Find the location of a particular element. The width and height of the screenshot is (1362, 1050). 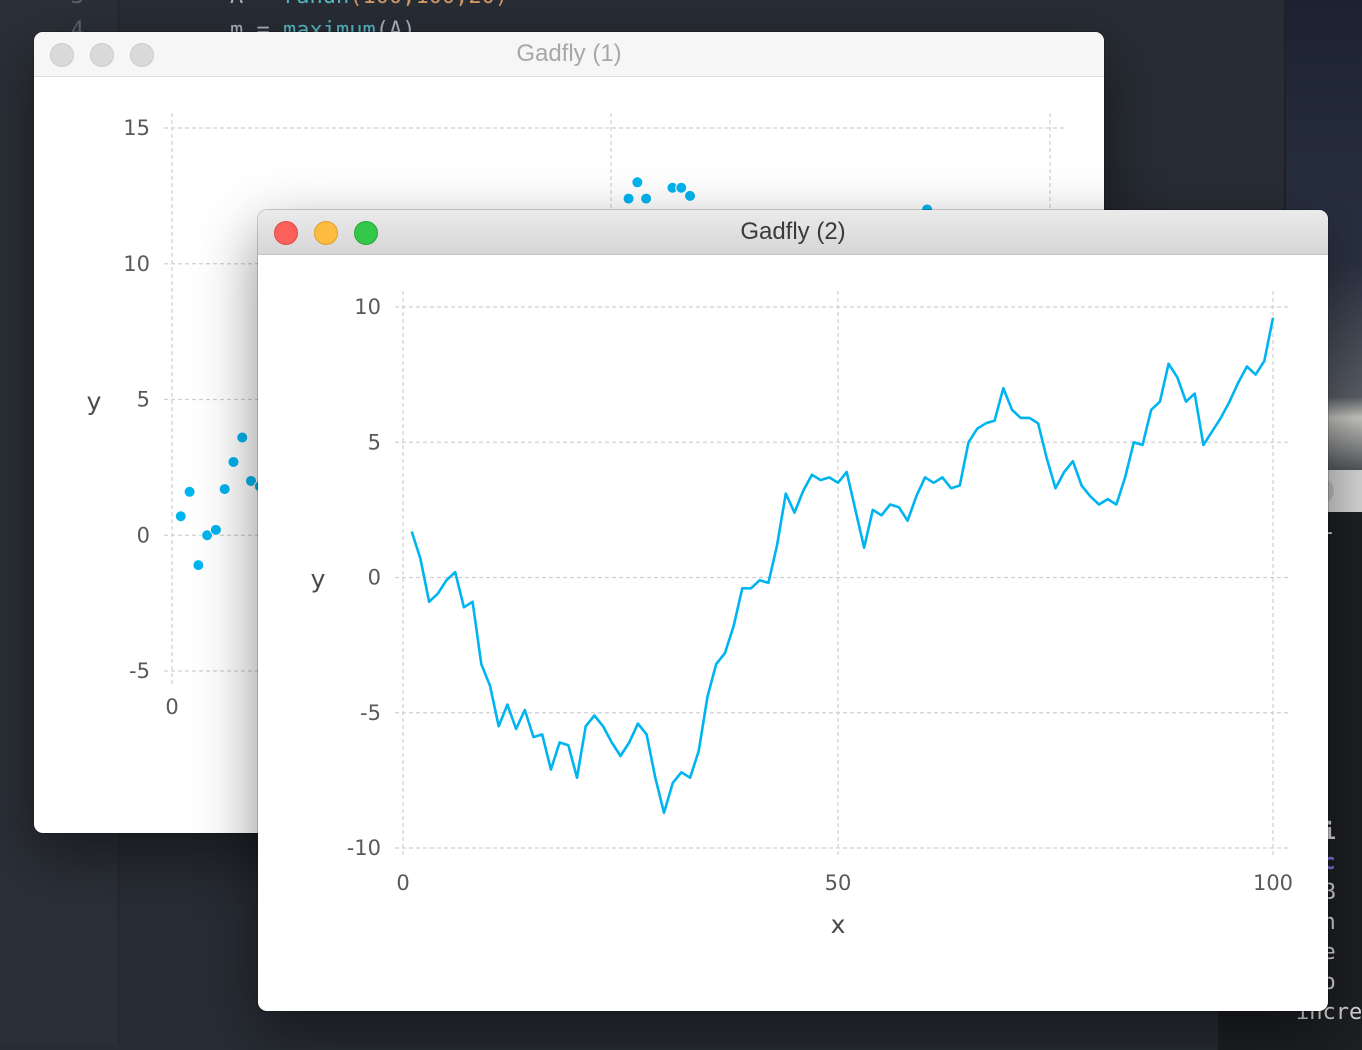

x-axis-label: x is located at coordinates (838, 924).